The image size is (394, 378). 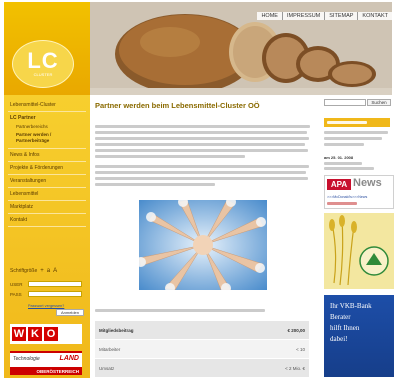 What do you see at coordinates (359, 336) in the screenshot?
I see `vkb-bank-ad: Ihr VKB-Bank Berater hilft Ihnen dabei!` at bounding box center [359, 336].